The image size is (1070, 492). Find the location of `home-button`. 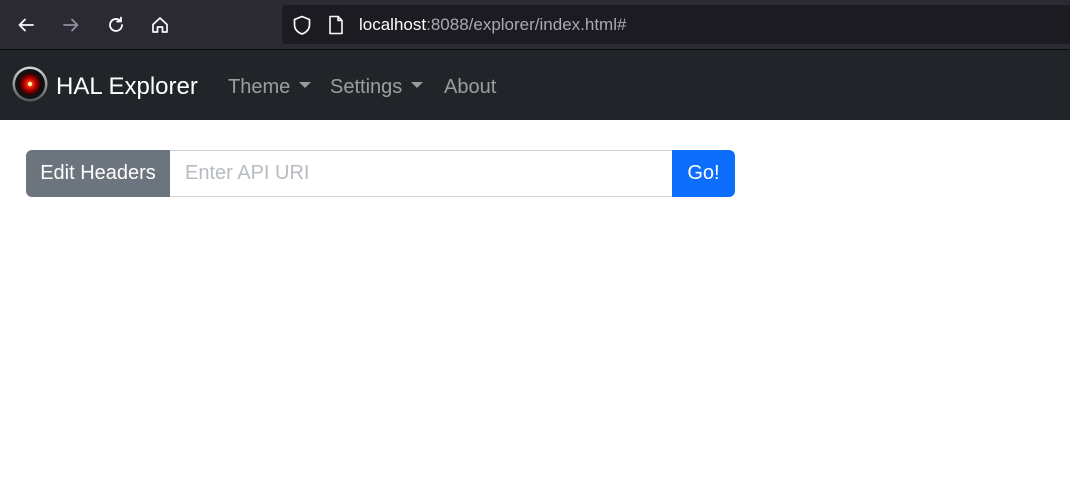

home-button is located at coordinates (160, 25).